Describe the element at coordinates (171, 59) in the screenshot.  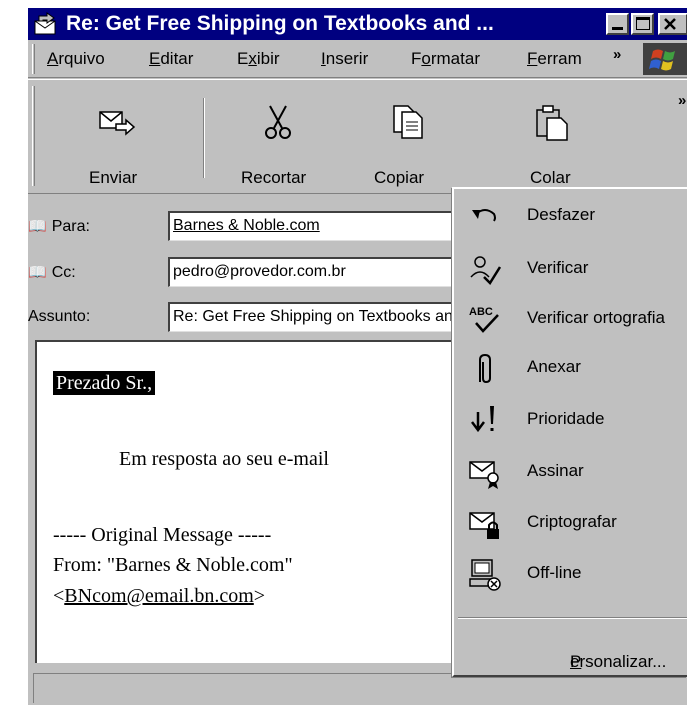
I see `menu-editar: Editar` at that location.